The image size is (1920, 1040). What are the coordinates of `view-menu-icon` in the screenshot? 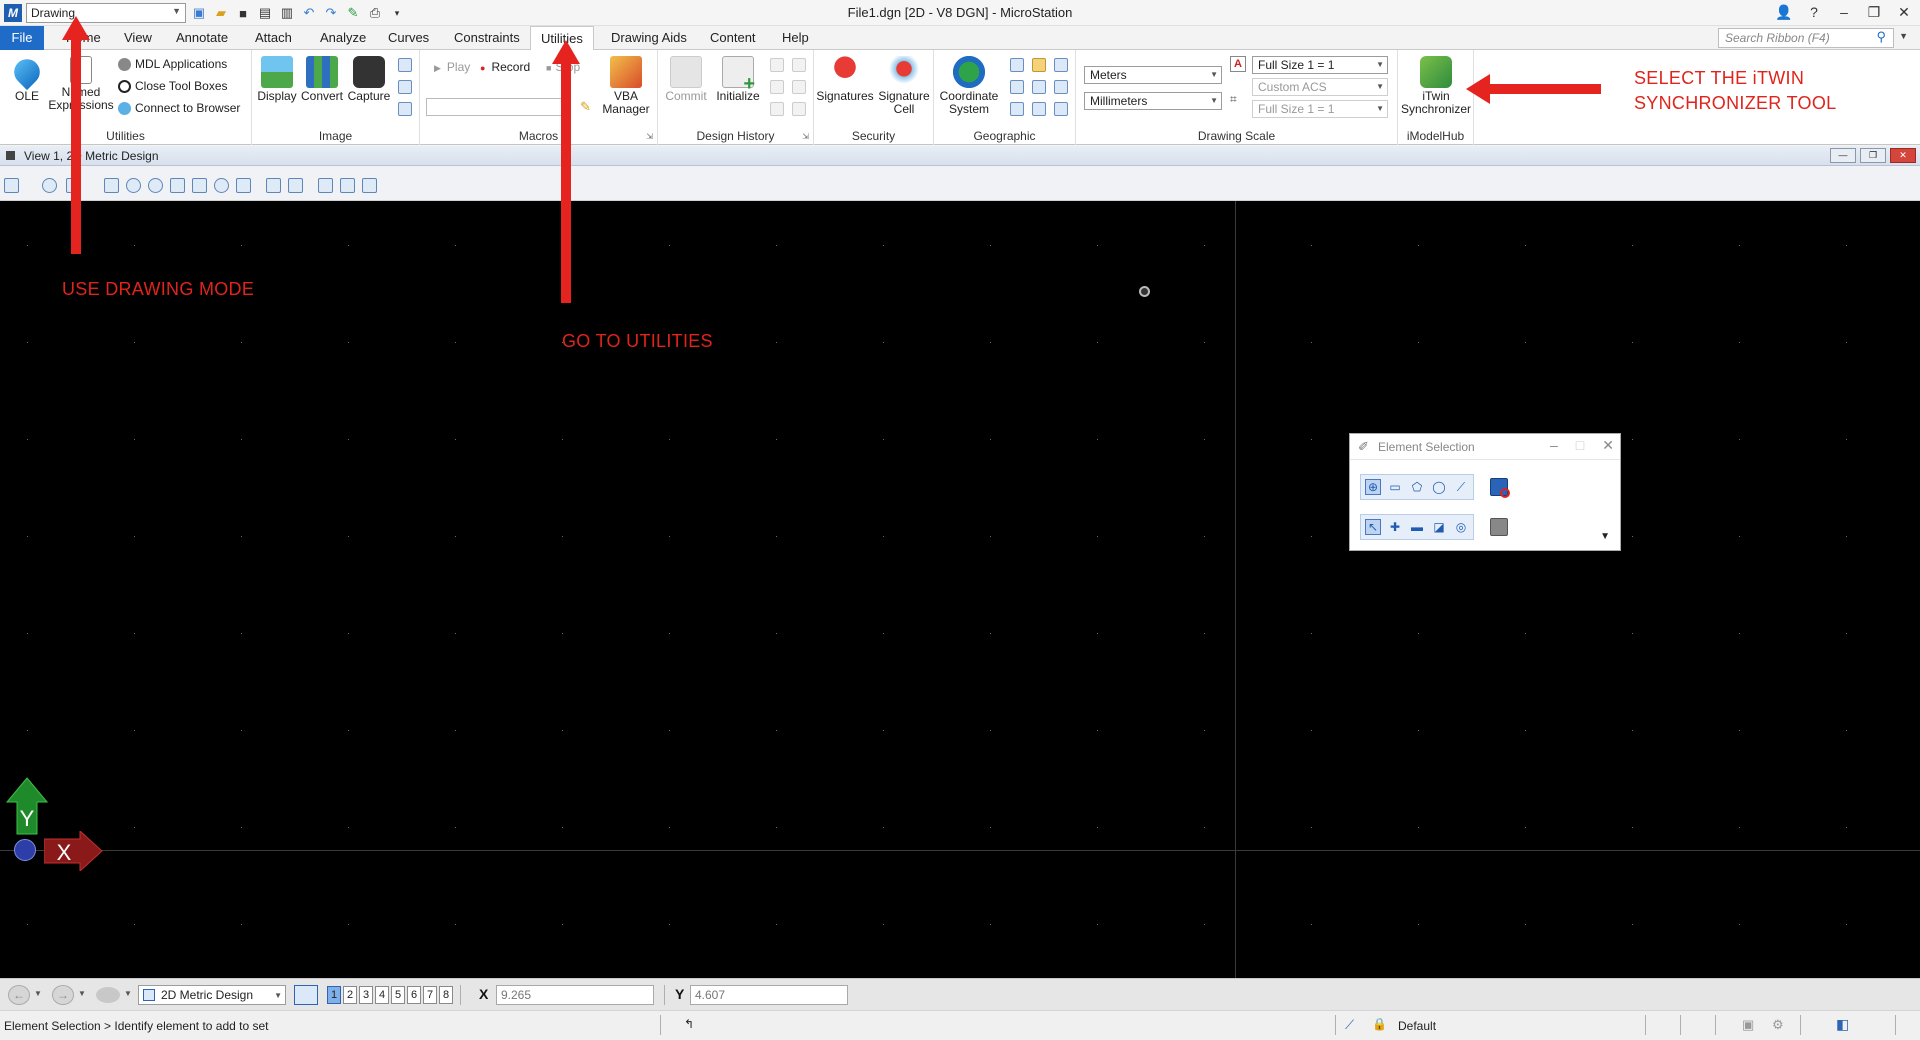 It's located at (10, 155).